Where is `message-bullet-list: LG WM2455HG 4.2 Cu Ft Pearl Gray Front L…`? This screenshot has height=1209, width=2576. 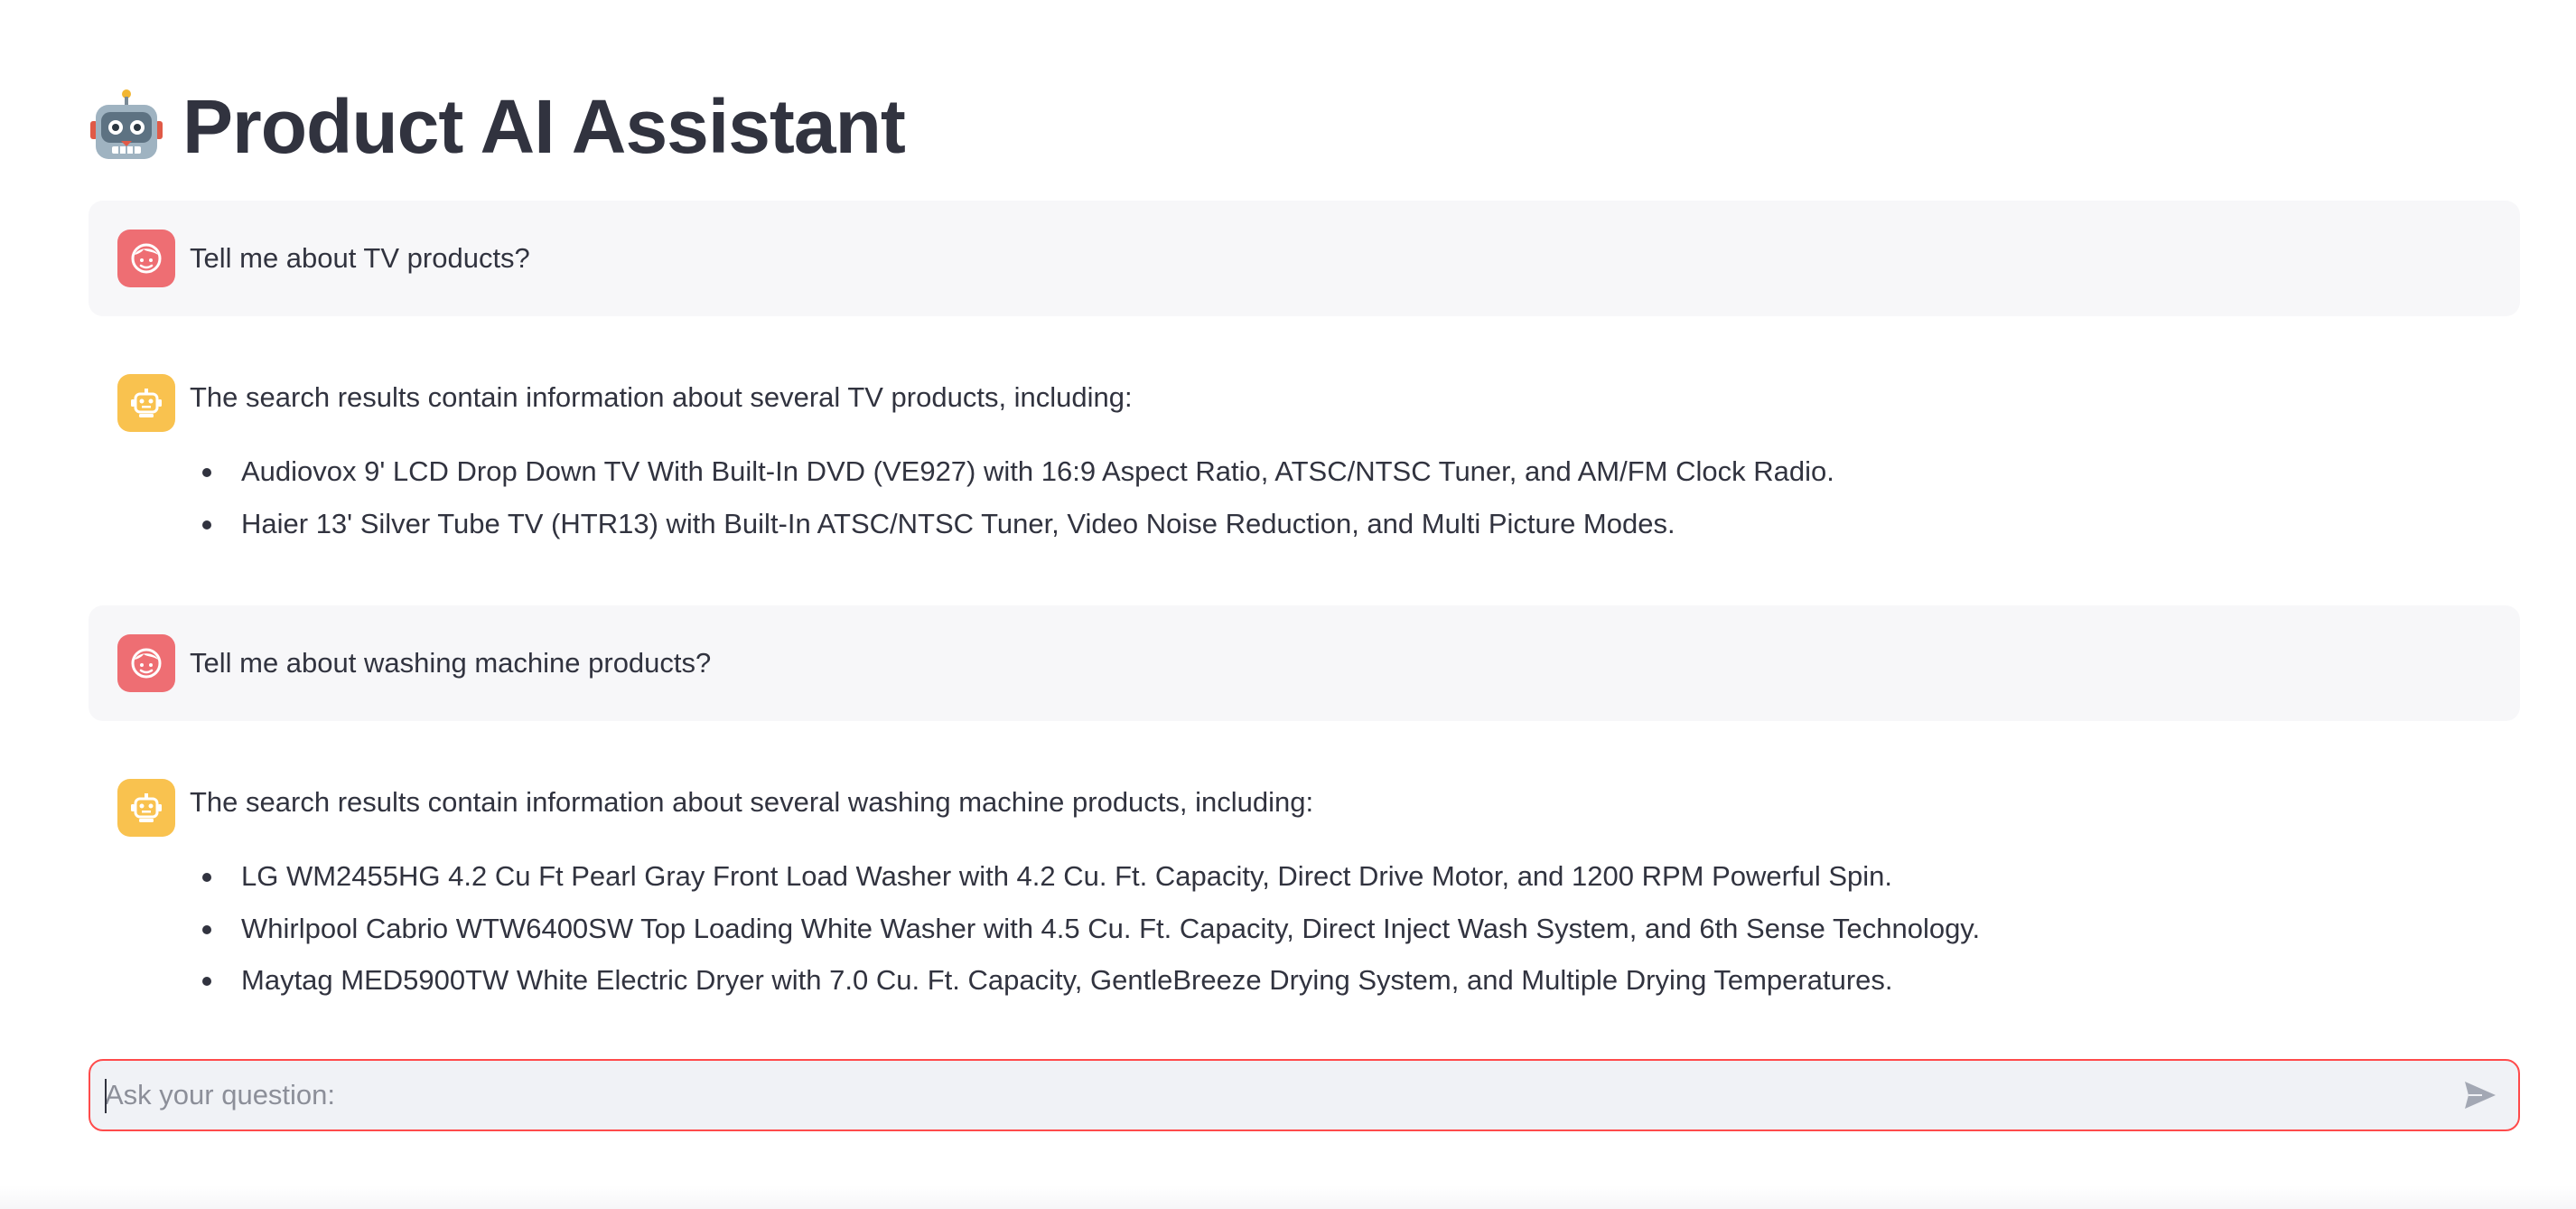 message-bullet-list: LG WM2455HG 4.2 Cu Ft Pearl Gray Front L… is located at coordinates (1085, 929).